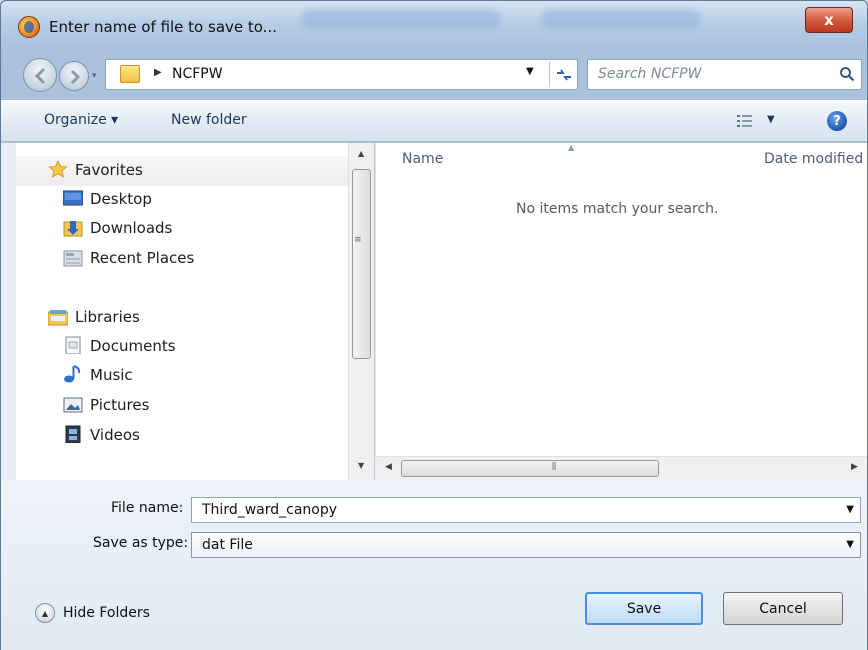  I want to click on file-name-dropdown-icon: ▼, so click(850, 509).